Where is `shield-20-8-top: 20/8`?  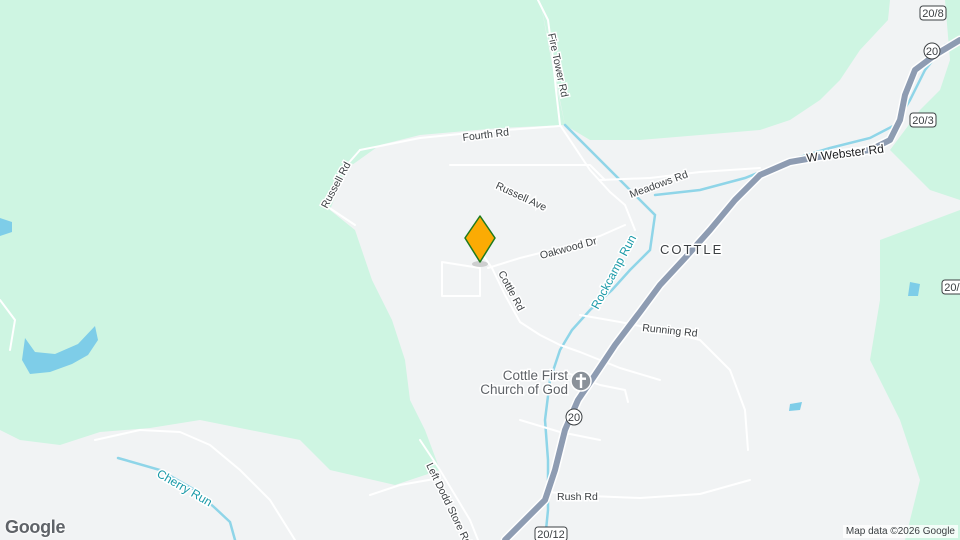 shield-20-8-top: 20/8 is located at coordinates (933, 13).